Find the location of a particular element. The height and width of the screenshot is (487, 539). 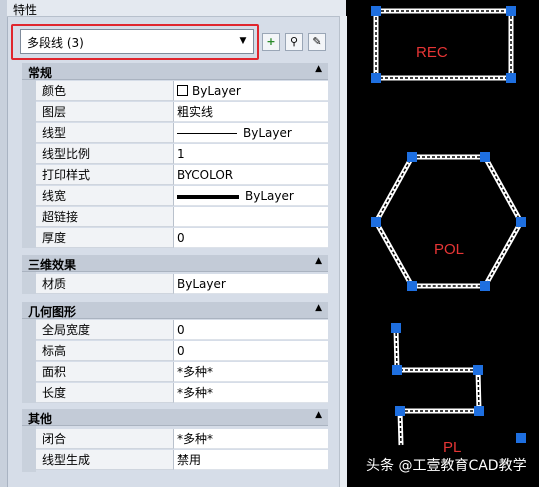

linetype-sample is located at coordinates (207, 133).